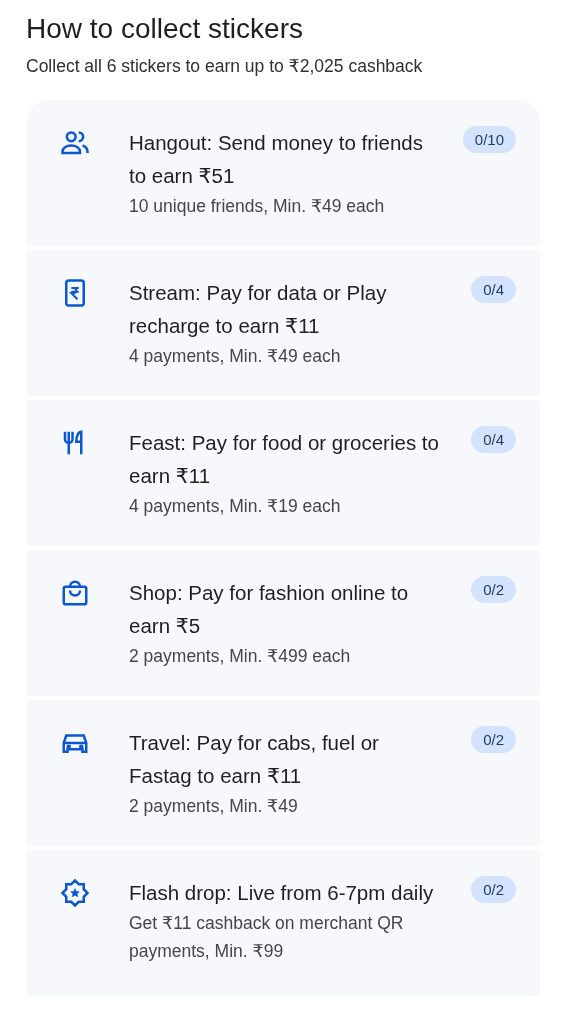 The width and height of the screenshot is (568, 1024). I want to click on progress-badge: 0/10, so click(489, 139).